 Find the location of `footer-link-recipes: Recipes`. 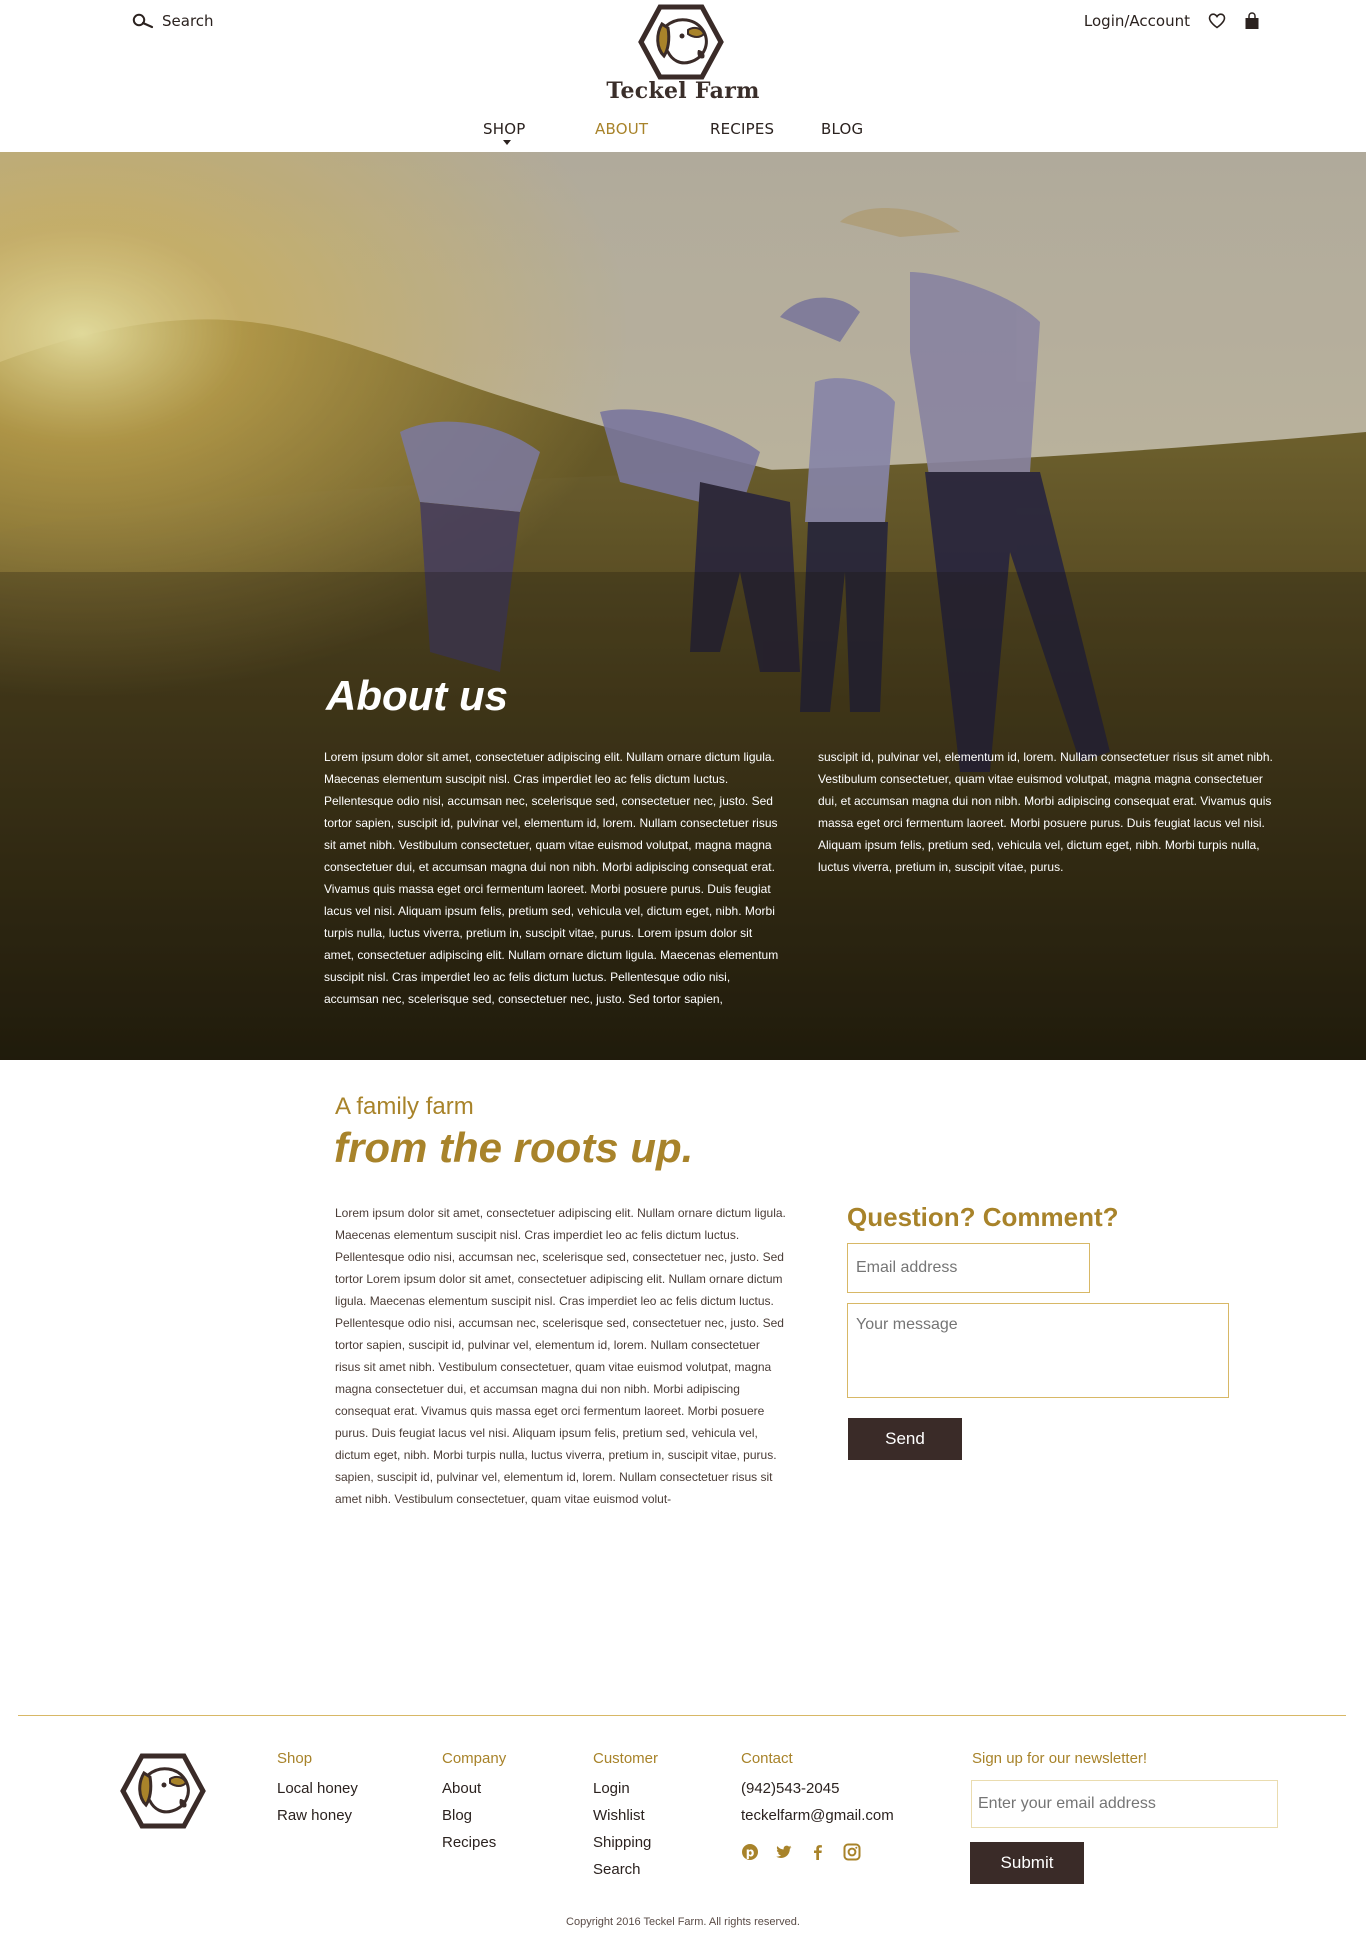

footer-link-recipes: Recipes is located at coordinates (474, 1842).